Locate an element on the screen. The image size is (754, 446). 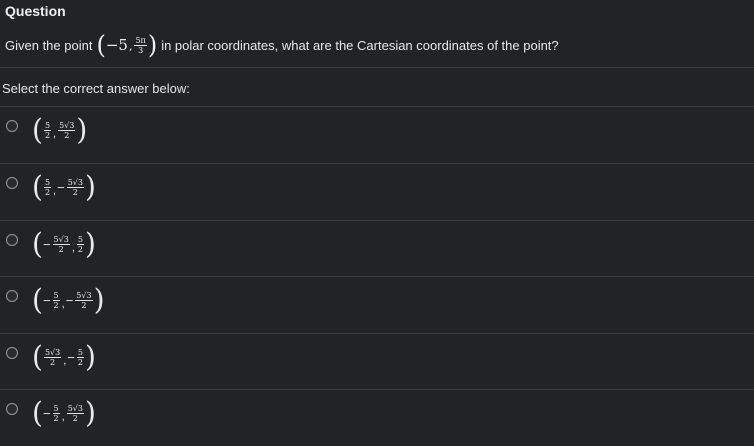
question-text-before: Given the point is located at coordinates (49, 45).